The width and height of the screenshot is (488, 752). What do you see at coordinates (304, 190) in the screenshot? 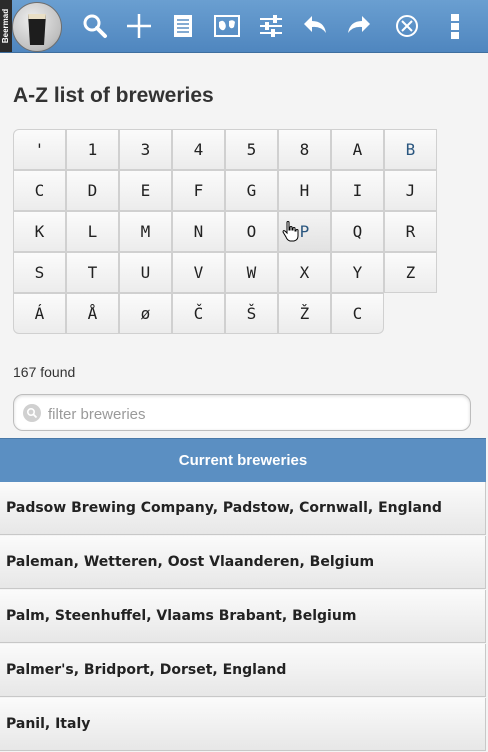
I see `letter-button: H` at bounding box center [304, 190].